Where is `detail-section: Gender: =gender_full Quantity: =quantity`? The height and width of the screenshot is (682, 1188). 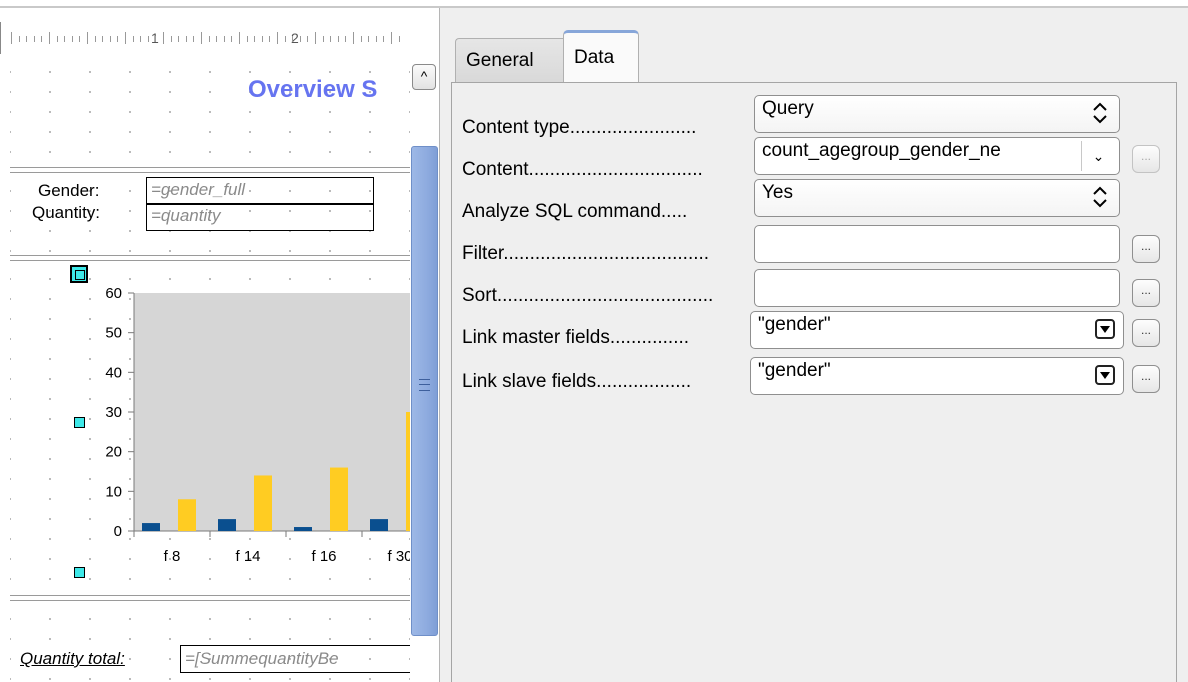
detail-section: Gender: =gender_full Quantity: =quantity is located at coordinates (210, 214).